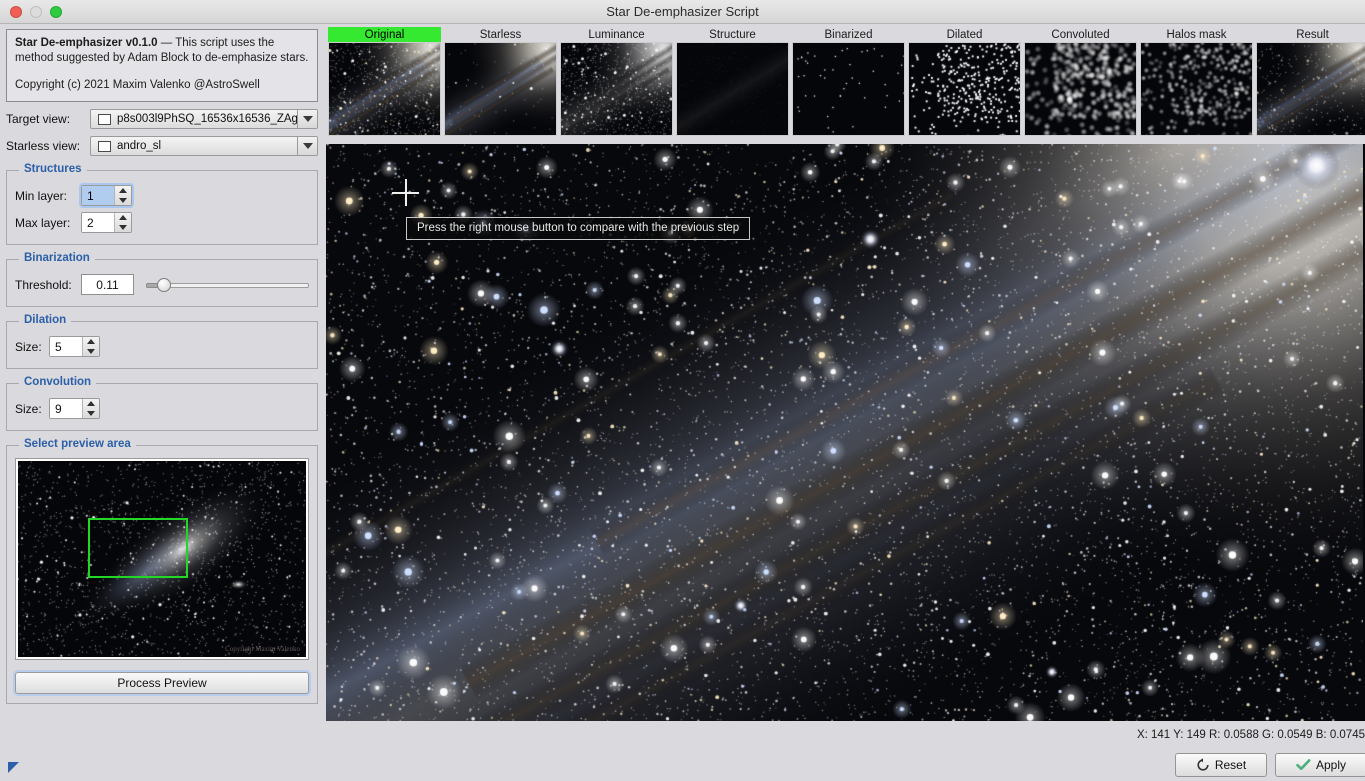 This screenshot has height=781, width=1365. I want to click on max-layer-stepper-buttons, so click(122, 222).